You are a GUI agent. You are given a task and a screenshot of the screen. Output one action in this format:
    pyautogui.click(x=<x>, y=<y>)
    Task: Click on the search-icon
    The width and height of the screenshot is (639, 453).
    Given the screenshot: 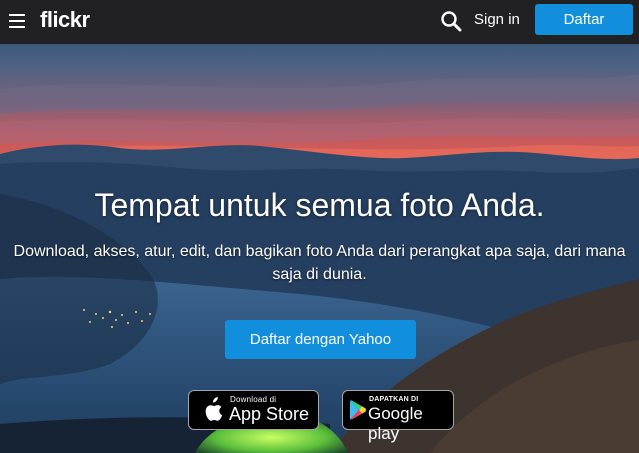 What is the action you would take?
    pyautogui.click(x=451, y=21)
    